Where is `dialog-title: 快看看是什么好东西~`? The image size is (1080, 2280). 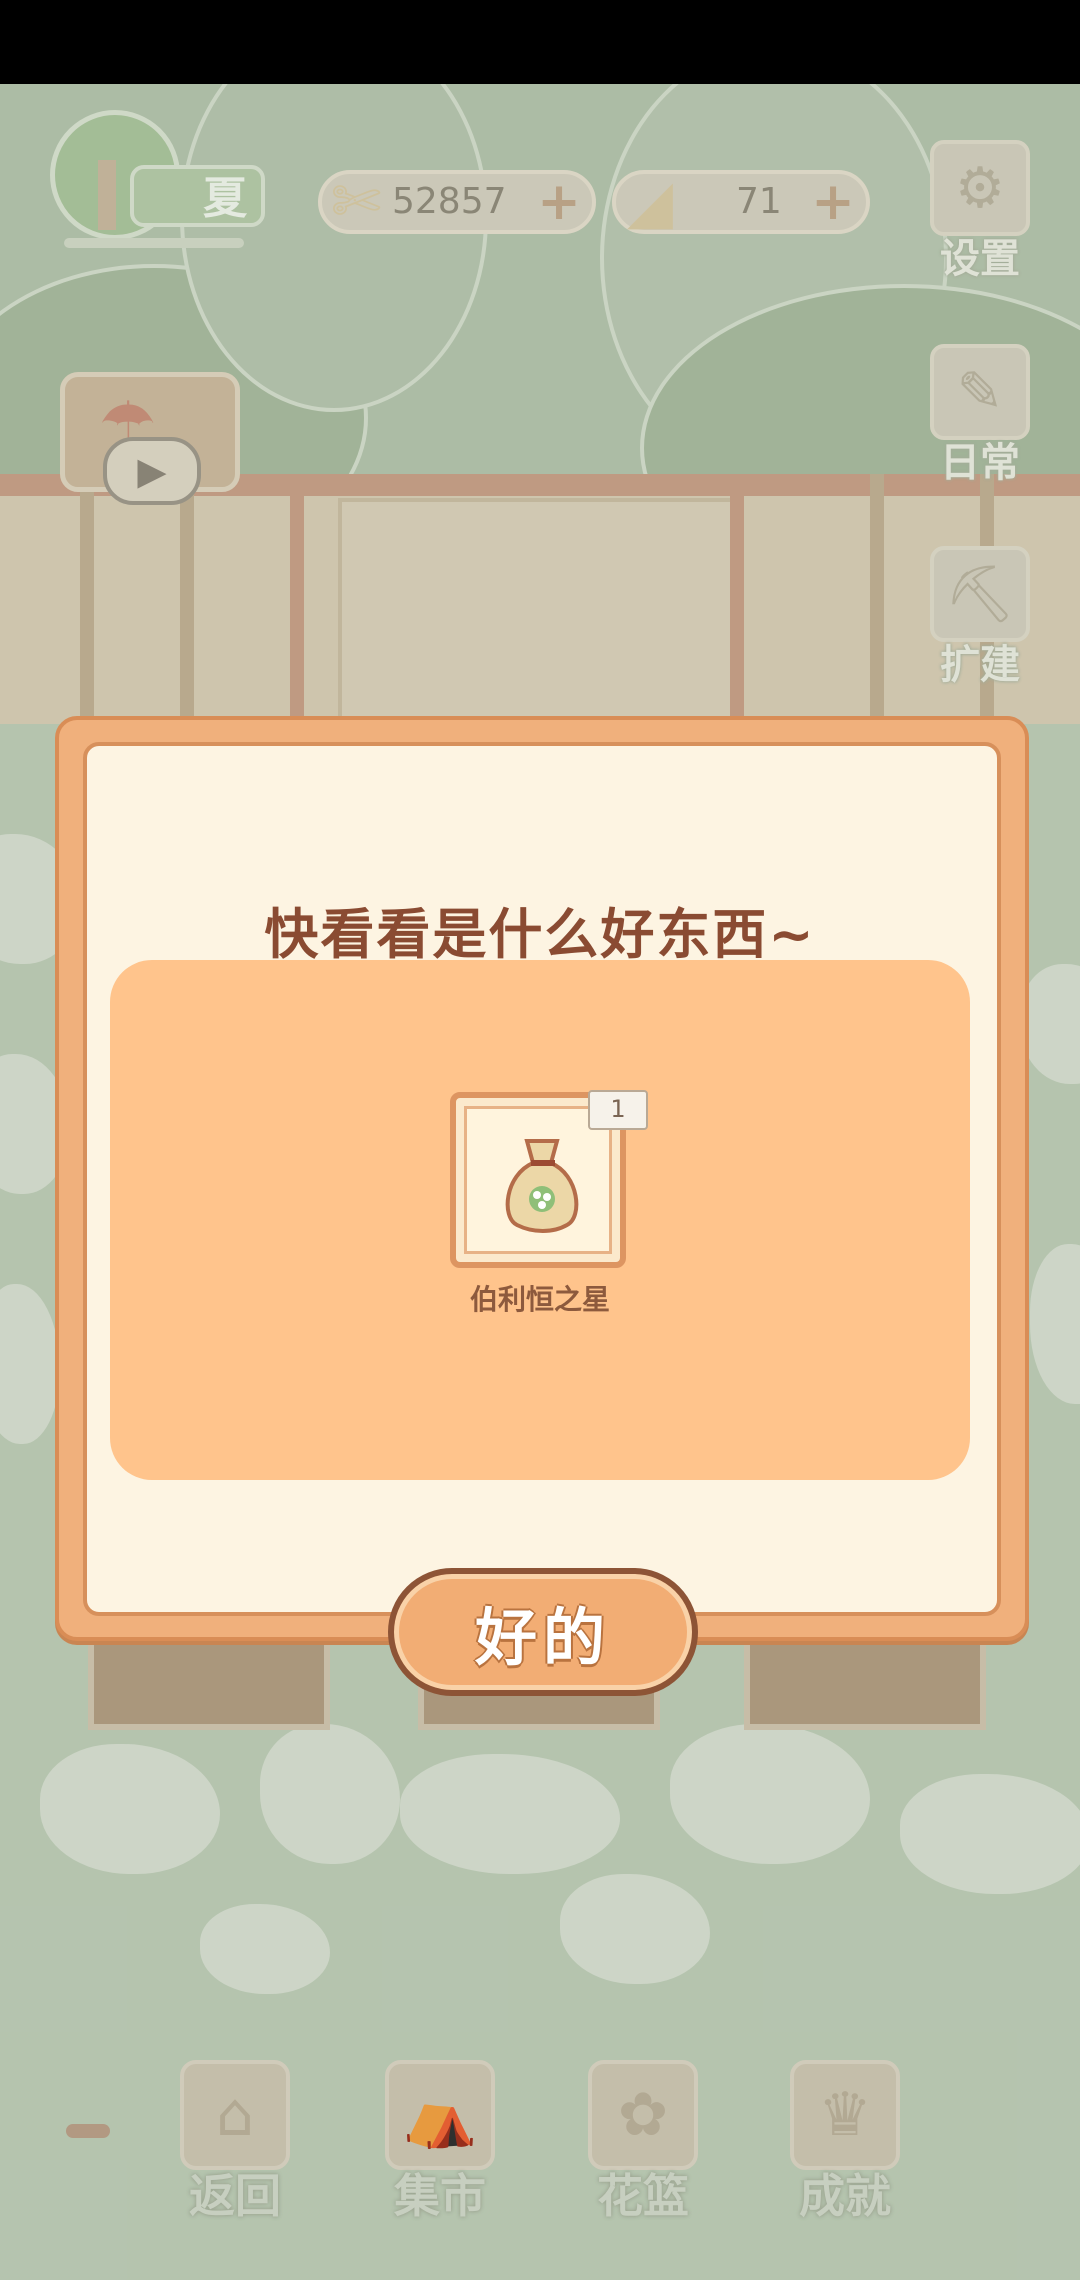
dialog-title: 快看看是什么好东西~ is located at coordinates (540, 934).